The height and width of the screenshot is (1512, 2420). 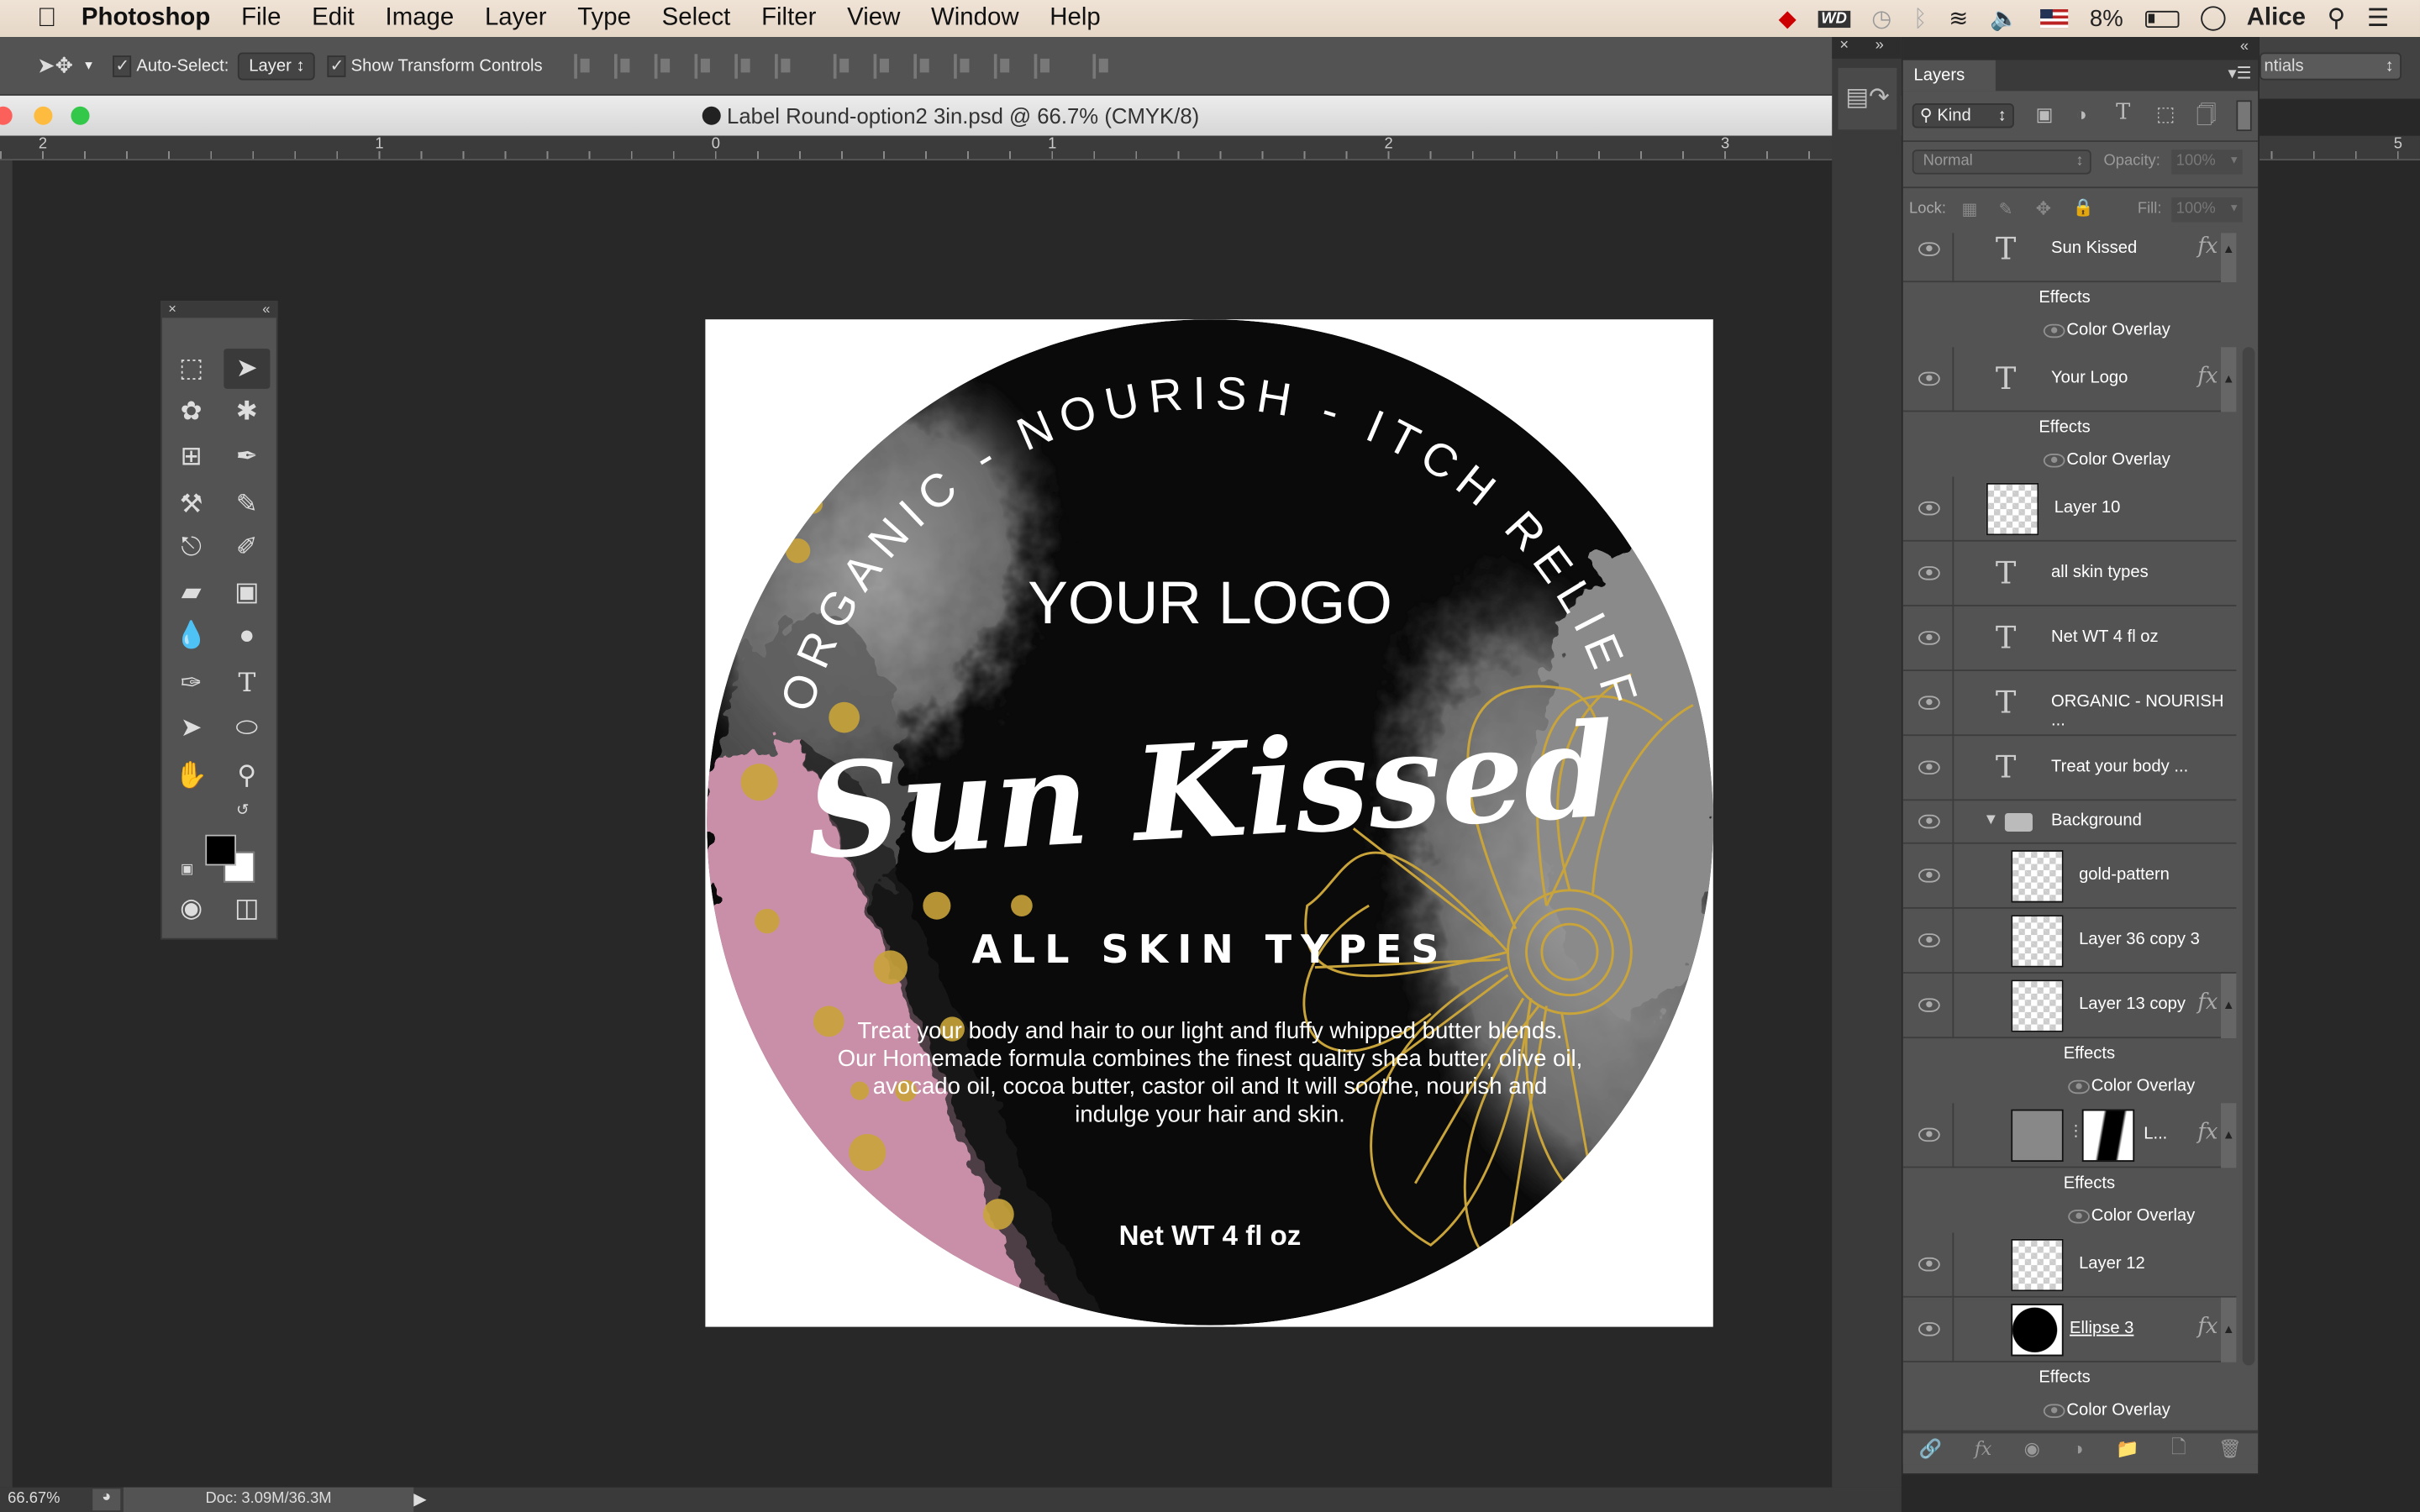 What do you see at coordinates (1844, 45) in the screenshot?
I see `close-panels-icon: ×` at bounding box center [1844, 45].